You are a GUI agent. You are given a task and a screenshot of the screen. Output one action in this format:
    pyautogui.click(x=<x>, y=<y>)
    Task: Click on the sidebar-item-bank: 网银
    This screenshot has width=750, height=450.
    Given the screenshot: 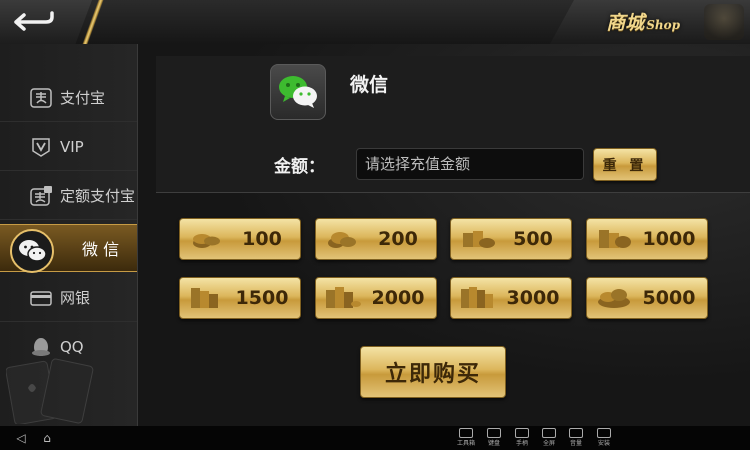 What is the action you would take?
    pyautogui.click(x=68, y=298)
    